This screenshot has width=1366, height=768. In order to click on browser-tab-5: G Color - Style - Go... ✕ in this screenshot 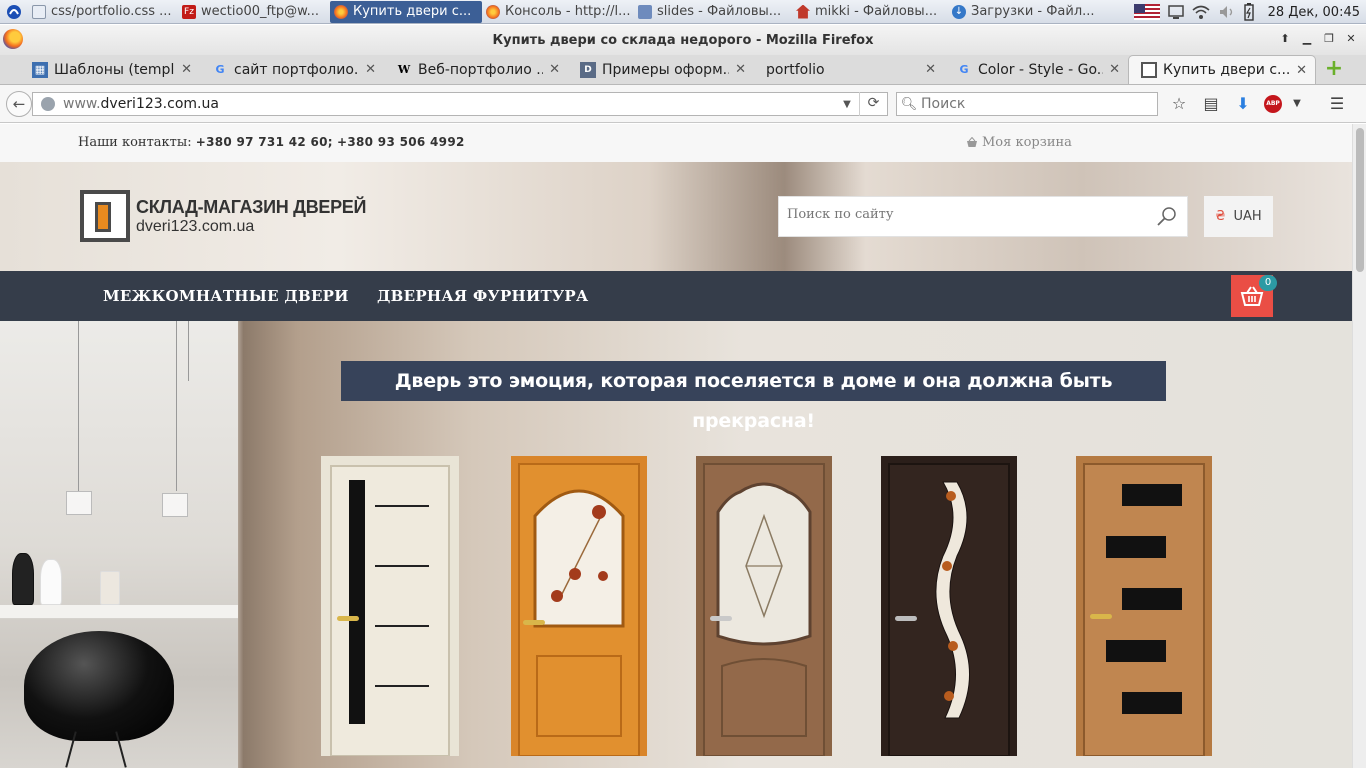, I will do `click(1036, 69)`.